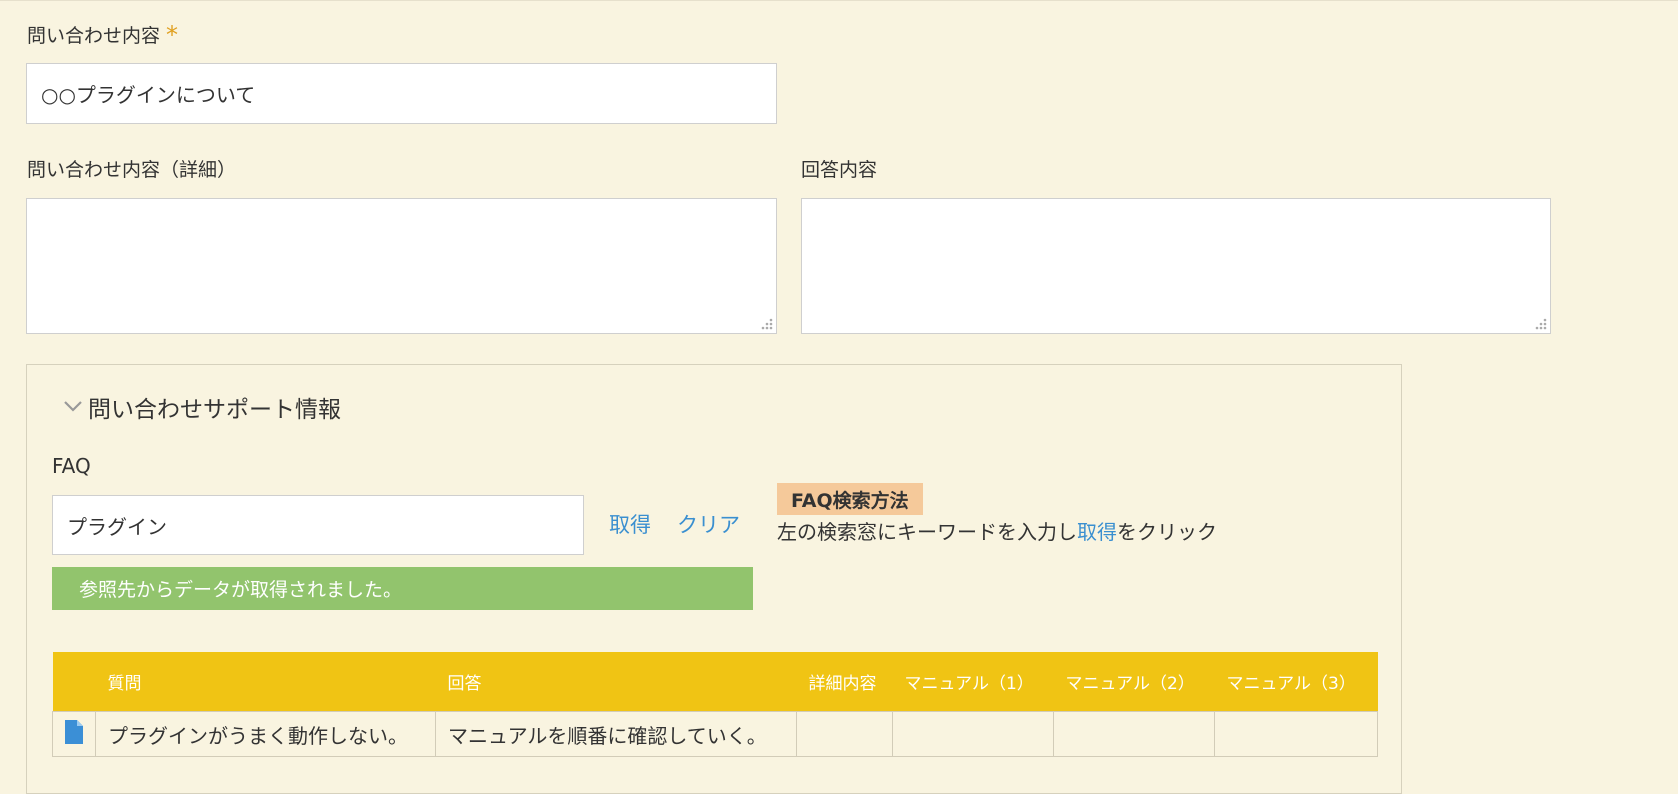 Image resolution: width=1678 pixels, height=794 pixels. I want to click on get-button: 取得, so click(630, 524).